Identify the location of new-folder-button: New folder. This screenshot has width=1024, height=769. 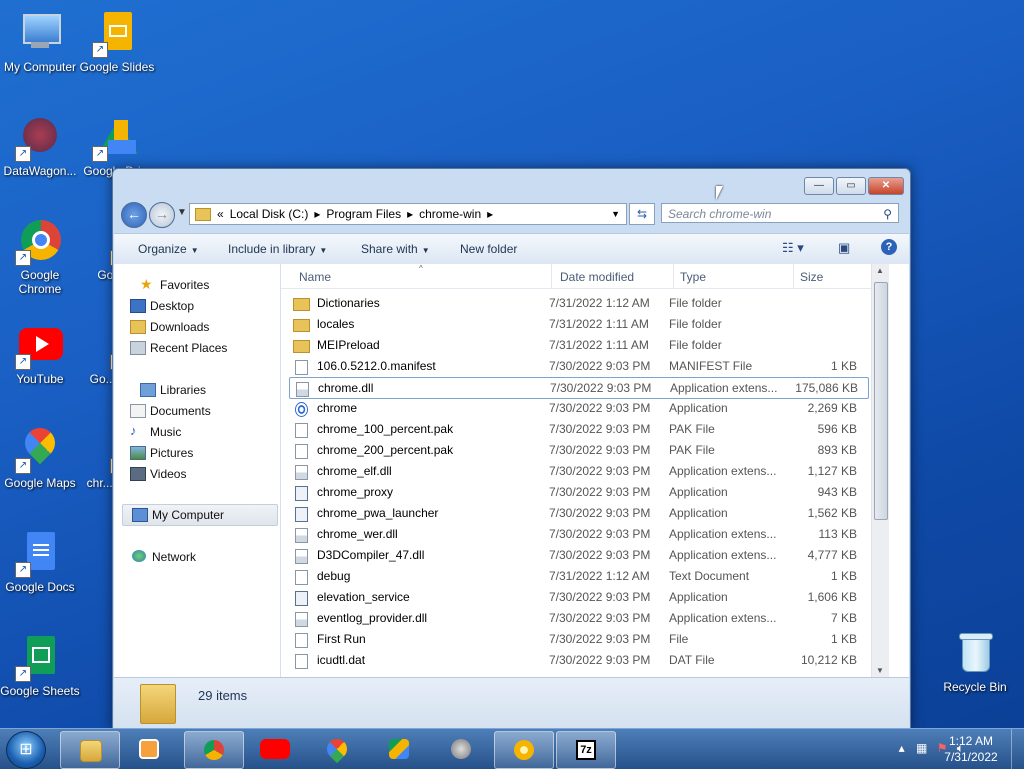
(488, 249).